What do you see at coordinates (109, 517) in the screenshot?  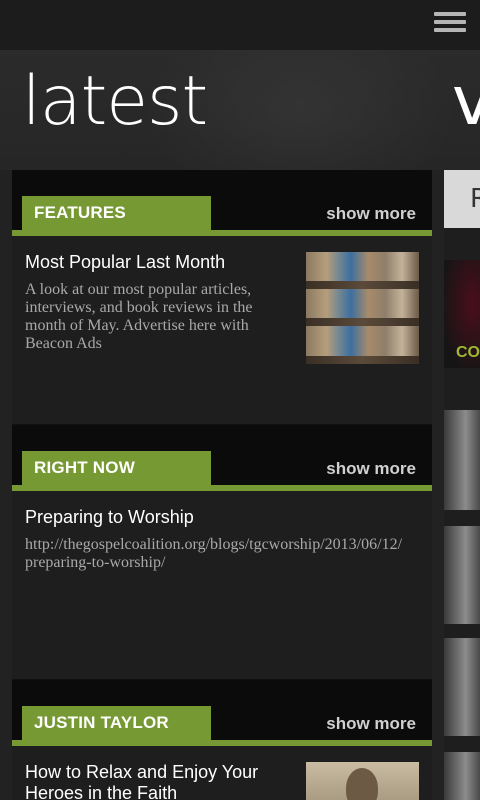 I see `article-title: Preparing to Worship` at bounding box center [109, 517].